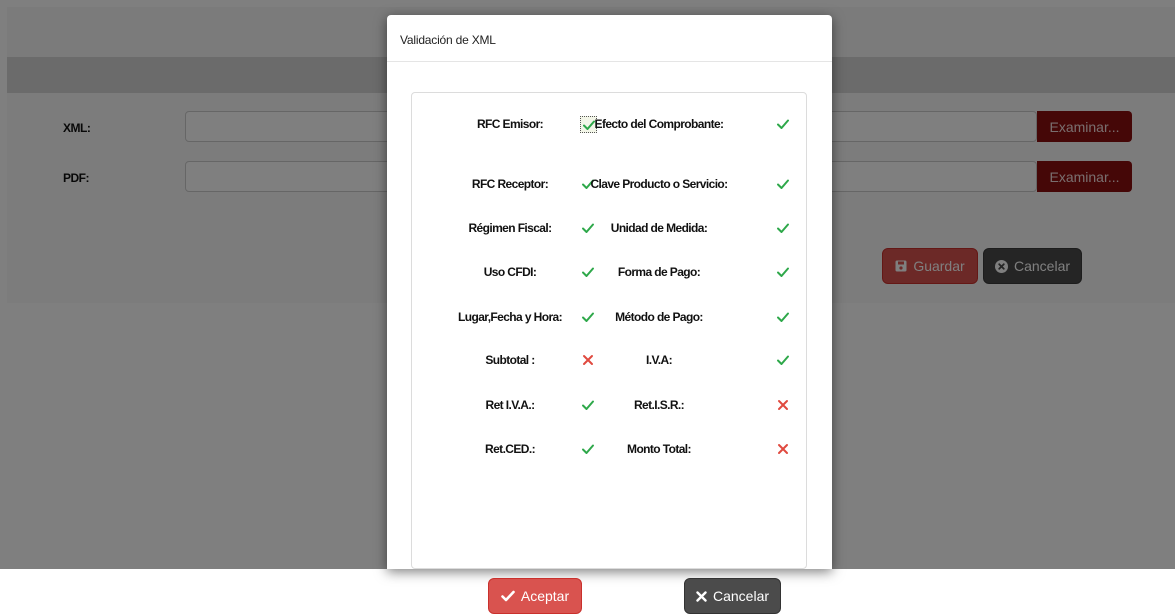  I want to click on check-label: Lugar,Fecha y Hora:, so click(510, 317).